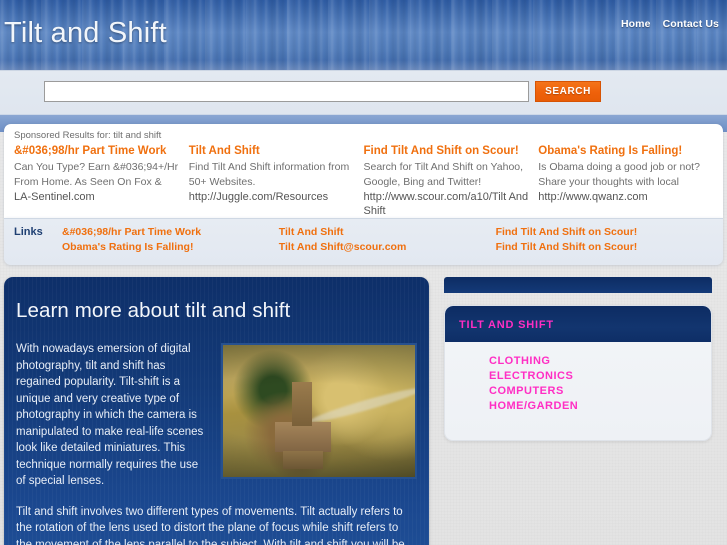 This screenshot has height=545, width=727. I want to click on category-widget-title: TILT AND SHIFT, so click(506, 325).